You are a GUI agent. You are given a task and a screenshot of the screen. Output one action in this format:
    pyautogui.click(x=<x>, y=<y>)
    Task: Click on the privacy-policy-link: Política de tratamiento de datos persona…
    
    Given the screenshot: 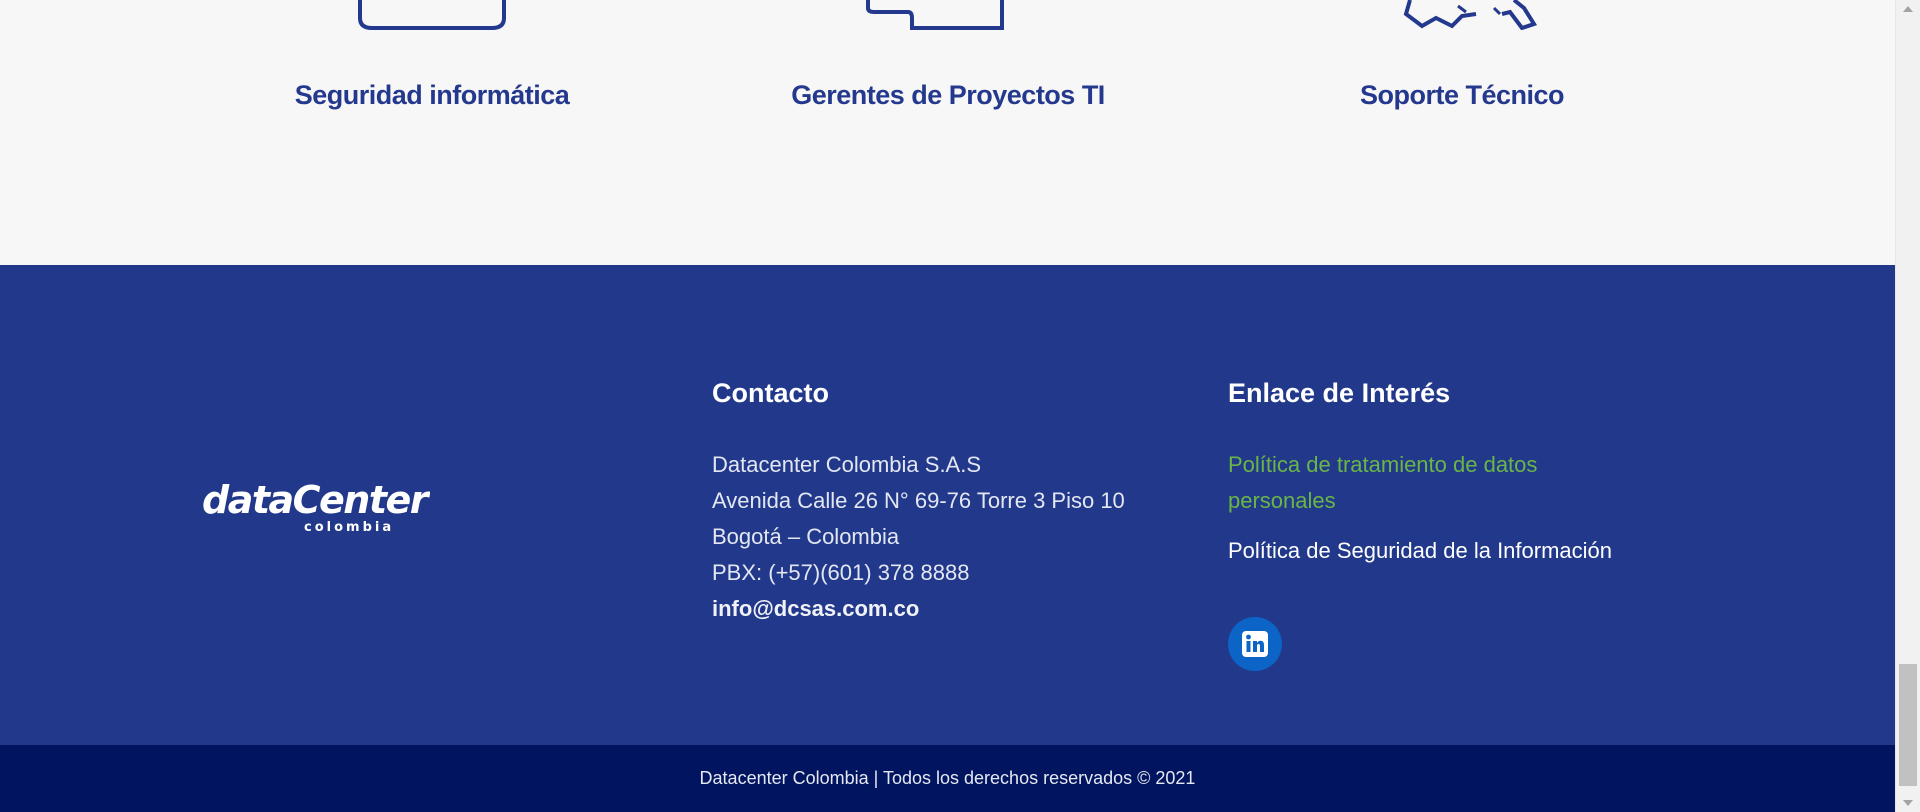 What is the action you would take?
    pyautogui.click(x=1438, y=483)
    